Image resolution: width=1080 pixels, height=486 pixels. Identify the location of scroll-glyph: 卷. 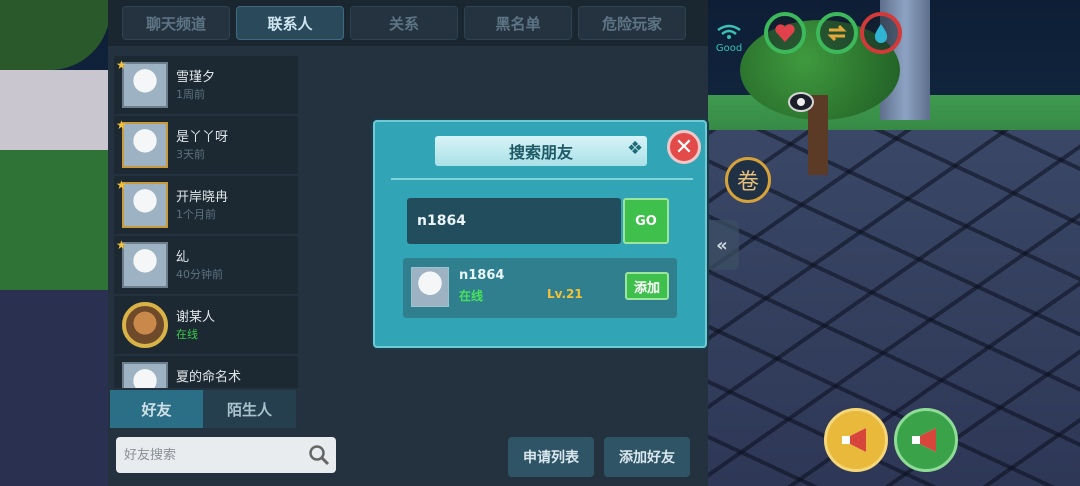
(747, 182).